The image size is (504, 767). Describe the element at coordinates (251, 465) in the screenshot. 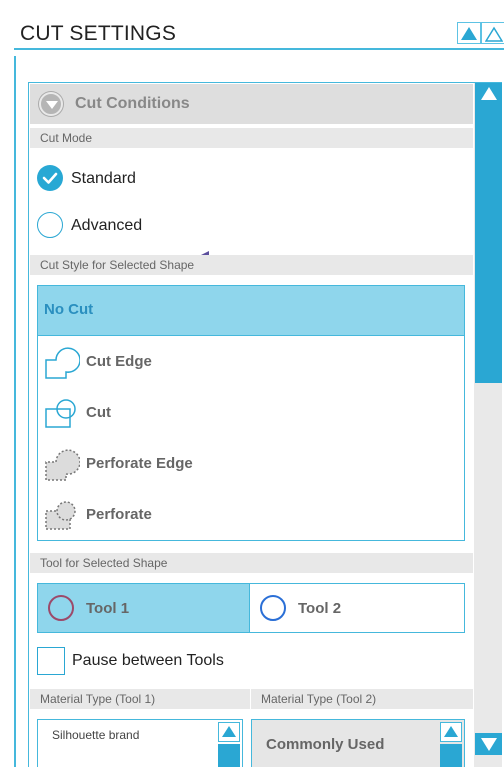

I see `style-item-perforate-edge: Perforate Edge` at that location.